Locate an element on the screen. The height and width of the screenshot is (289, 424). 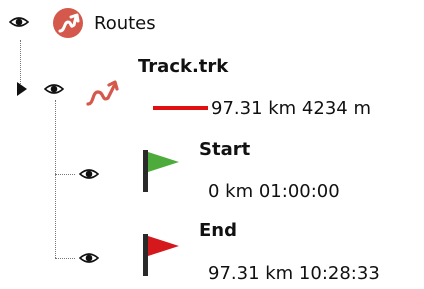
start-info: 0 km 01:00:00 is located at coordinates (274, 191).